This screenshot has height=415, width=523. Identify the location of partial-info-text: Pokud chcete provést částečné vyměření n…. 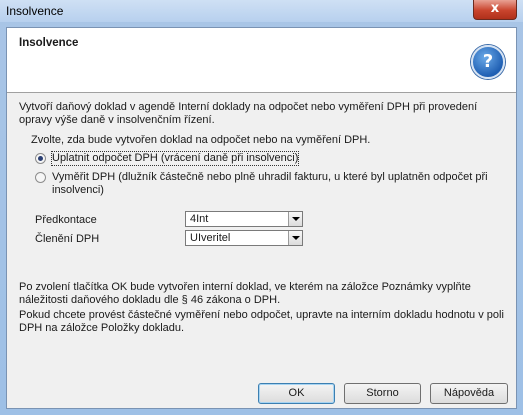
(261, 321).